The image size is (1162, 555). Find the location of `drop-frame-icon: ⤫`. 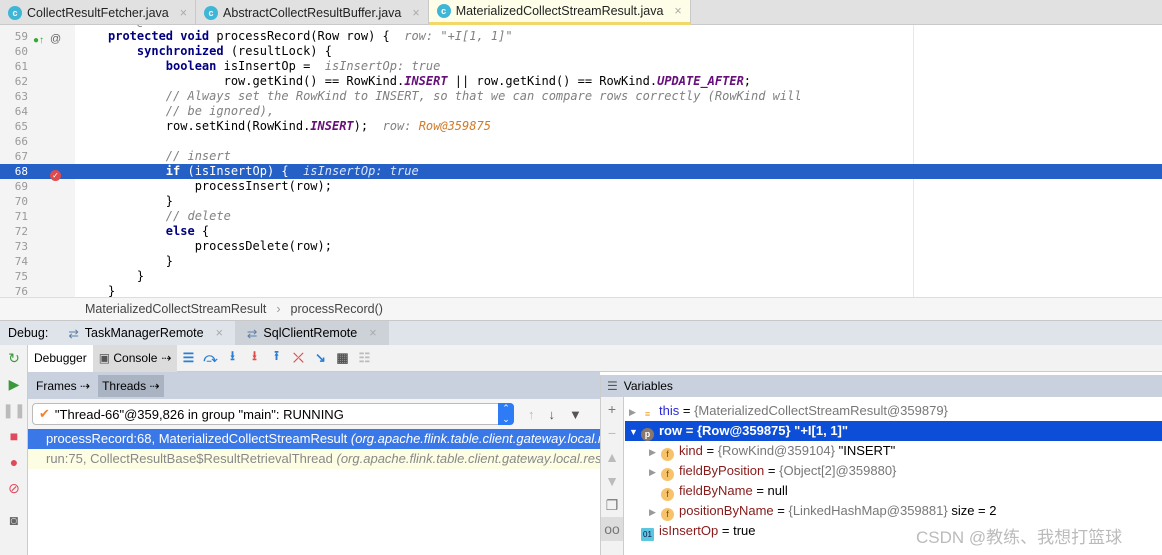

drop-frame-icon: ⤫ is located at coordinates (298, 358).